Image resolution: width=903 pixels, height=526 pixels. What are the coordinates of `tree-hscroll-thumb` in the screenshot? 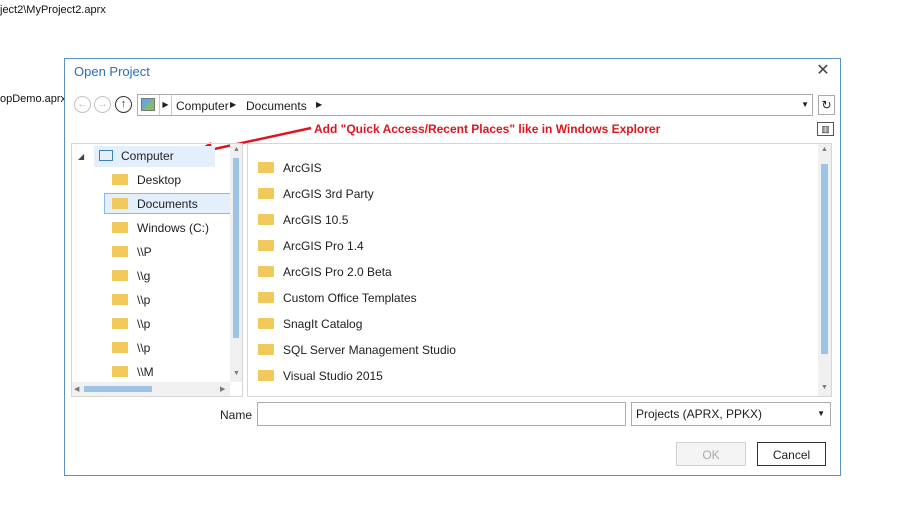 It's located at (118, 389).